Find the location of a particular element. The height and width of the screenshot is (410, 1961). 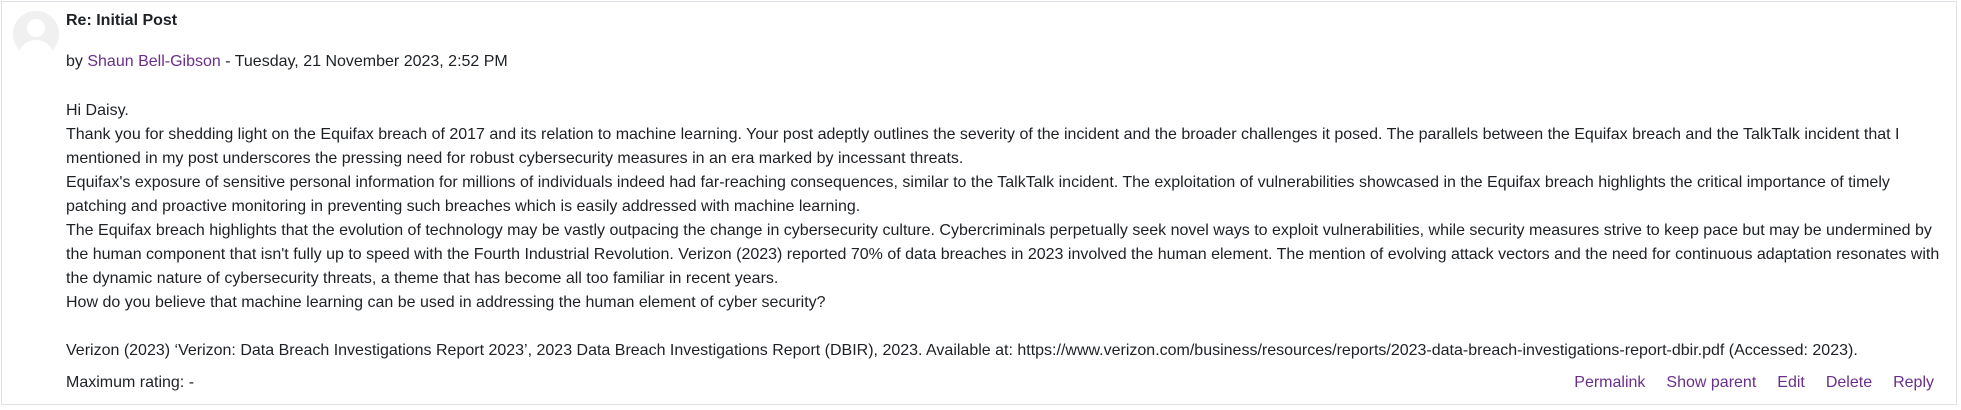

post-commands: Permalink Show parent Edit Delete Reply is located at coordinates (1743, 383).